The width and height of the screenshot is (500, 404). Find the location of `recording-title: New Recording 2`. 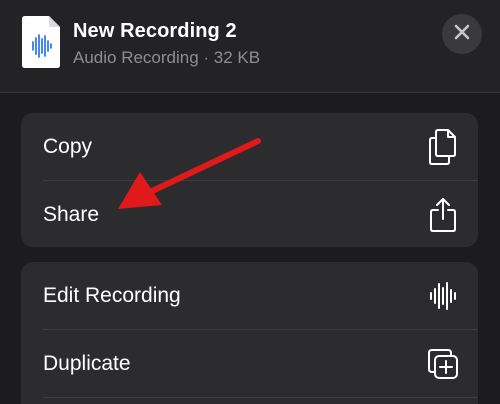

recording-title: New Recording 2 is located at coordinates (155, 31).